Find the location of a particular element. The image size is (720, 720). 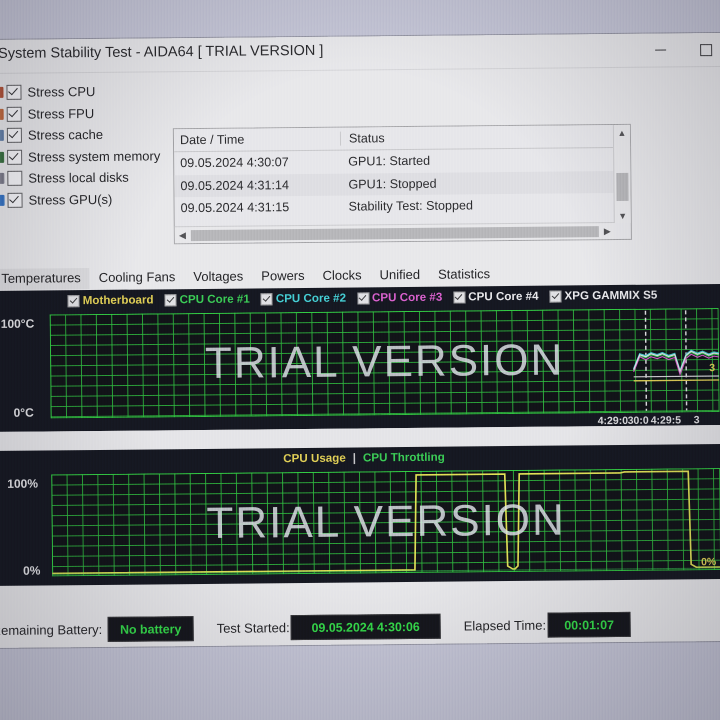

tab-temperatures: Temperatures is located at coordinates (45, 279).